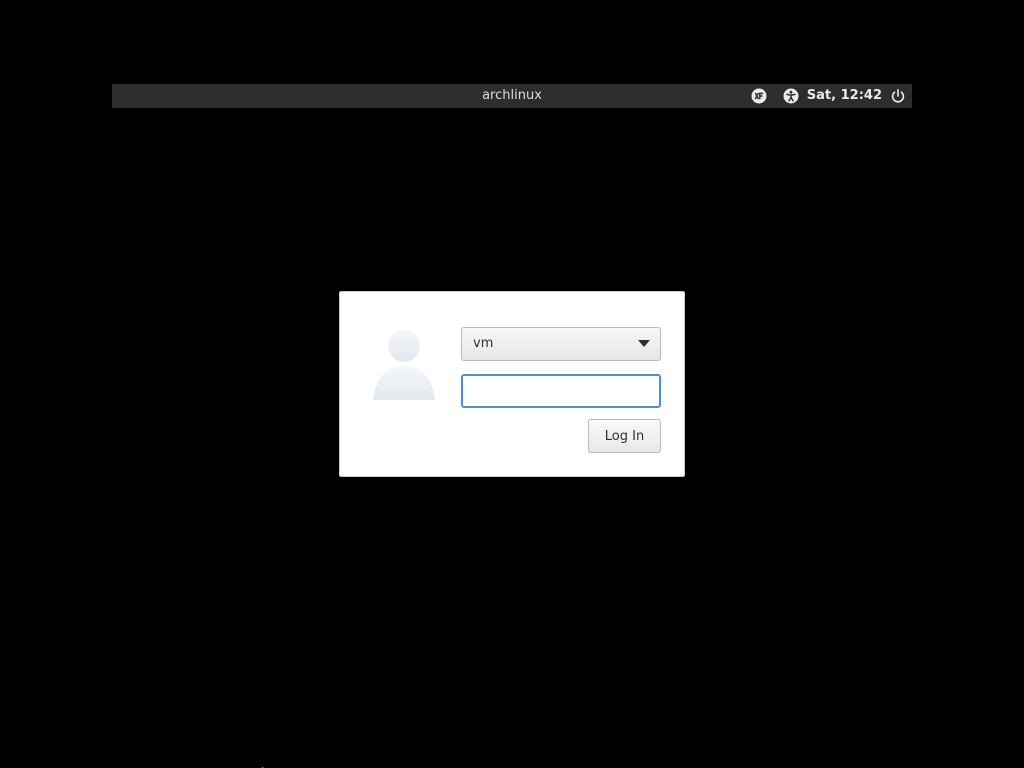  I want to click on clock-label: Sat, 12:42, so click(844, 96).